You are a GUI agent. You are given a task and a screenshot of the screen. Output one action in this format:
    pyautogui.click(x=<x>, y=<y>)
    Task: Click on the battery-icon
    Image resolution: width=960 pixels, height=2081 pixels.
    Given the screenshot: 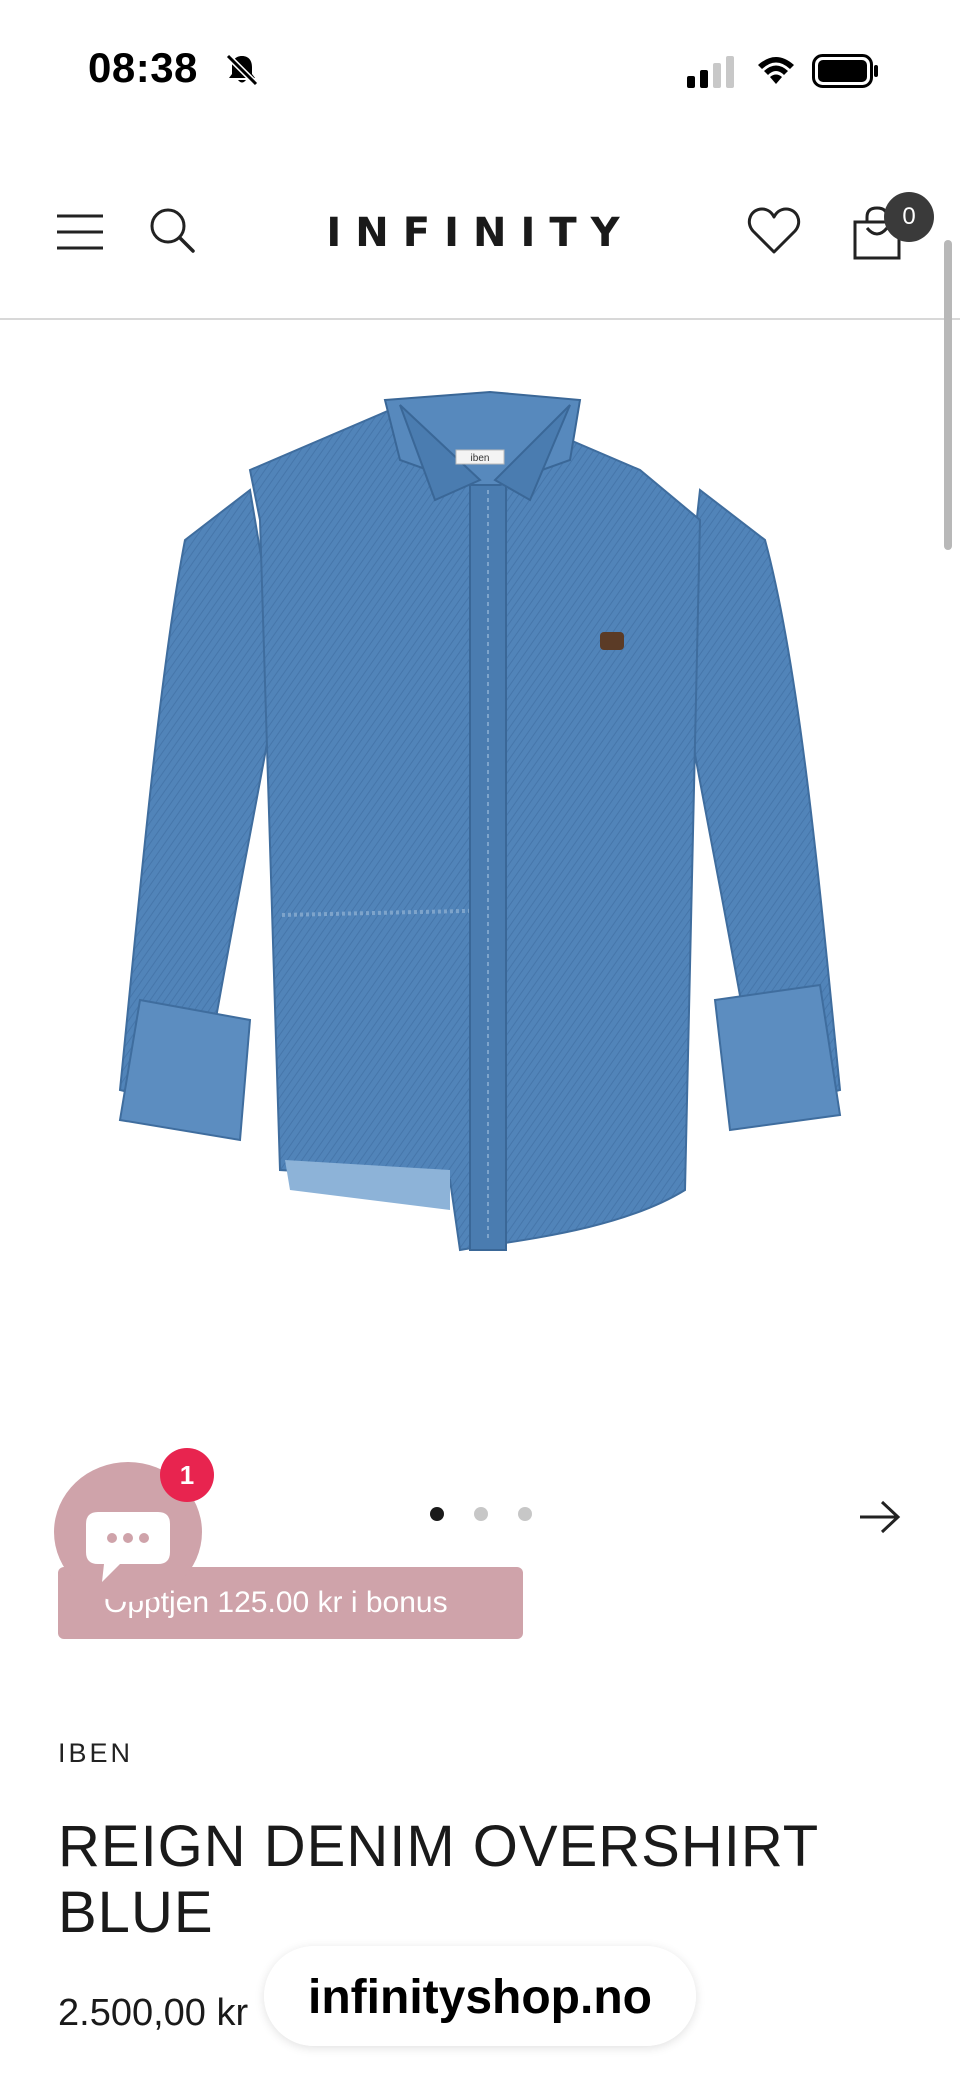 What is the action you would take?
    pyautogui.click(x=845, y=71)
    